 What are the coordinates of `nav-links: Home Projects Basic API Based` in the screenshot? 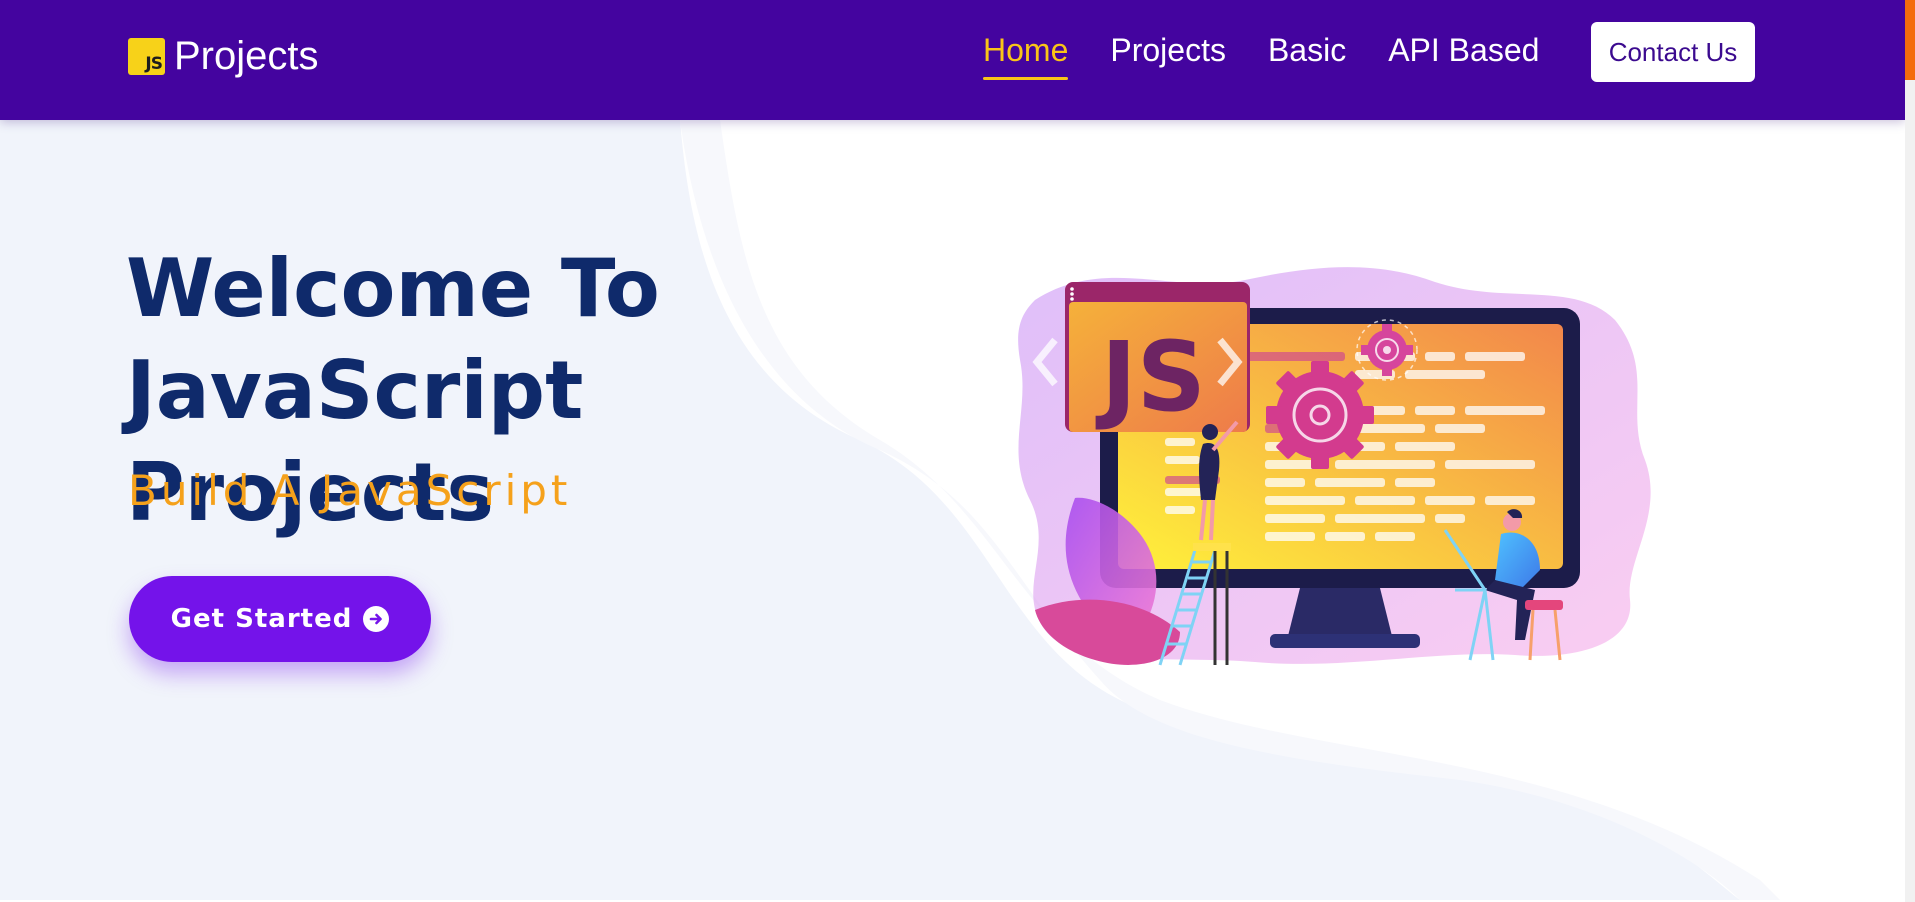 It's located at (1282, 54).